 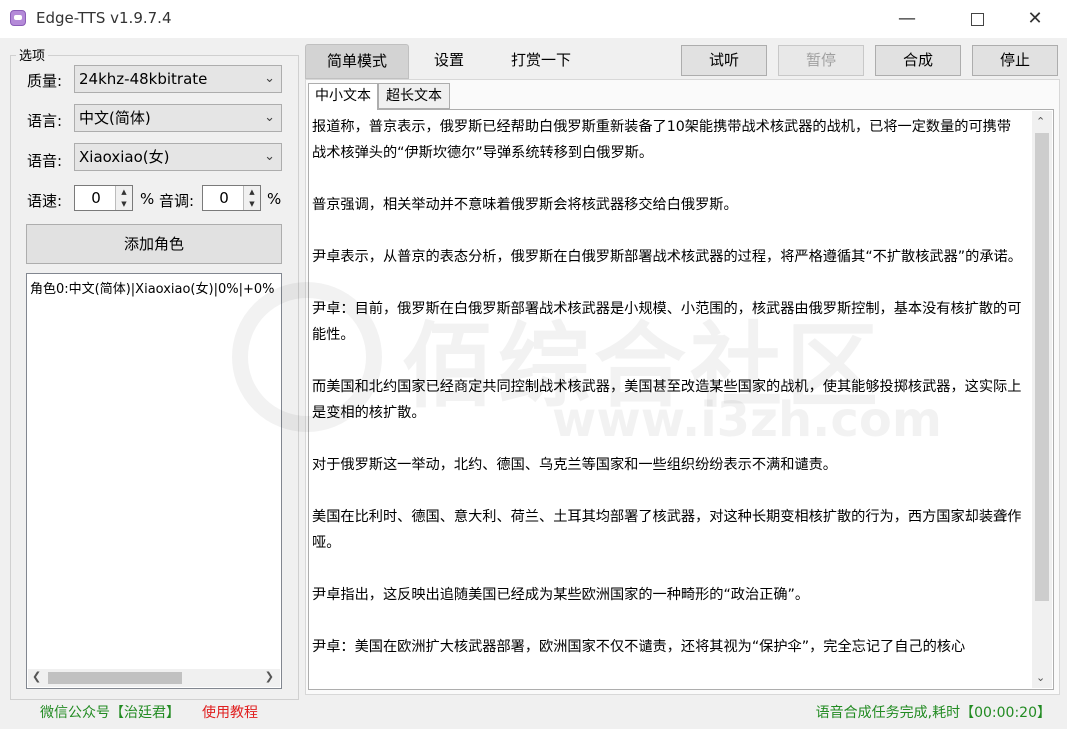 What do you see at coordinates (103, 198) in the screenshot?
I see `rate-spinner: 0 ▲ ▼` at bounding box center [103, 198].